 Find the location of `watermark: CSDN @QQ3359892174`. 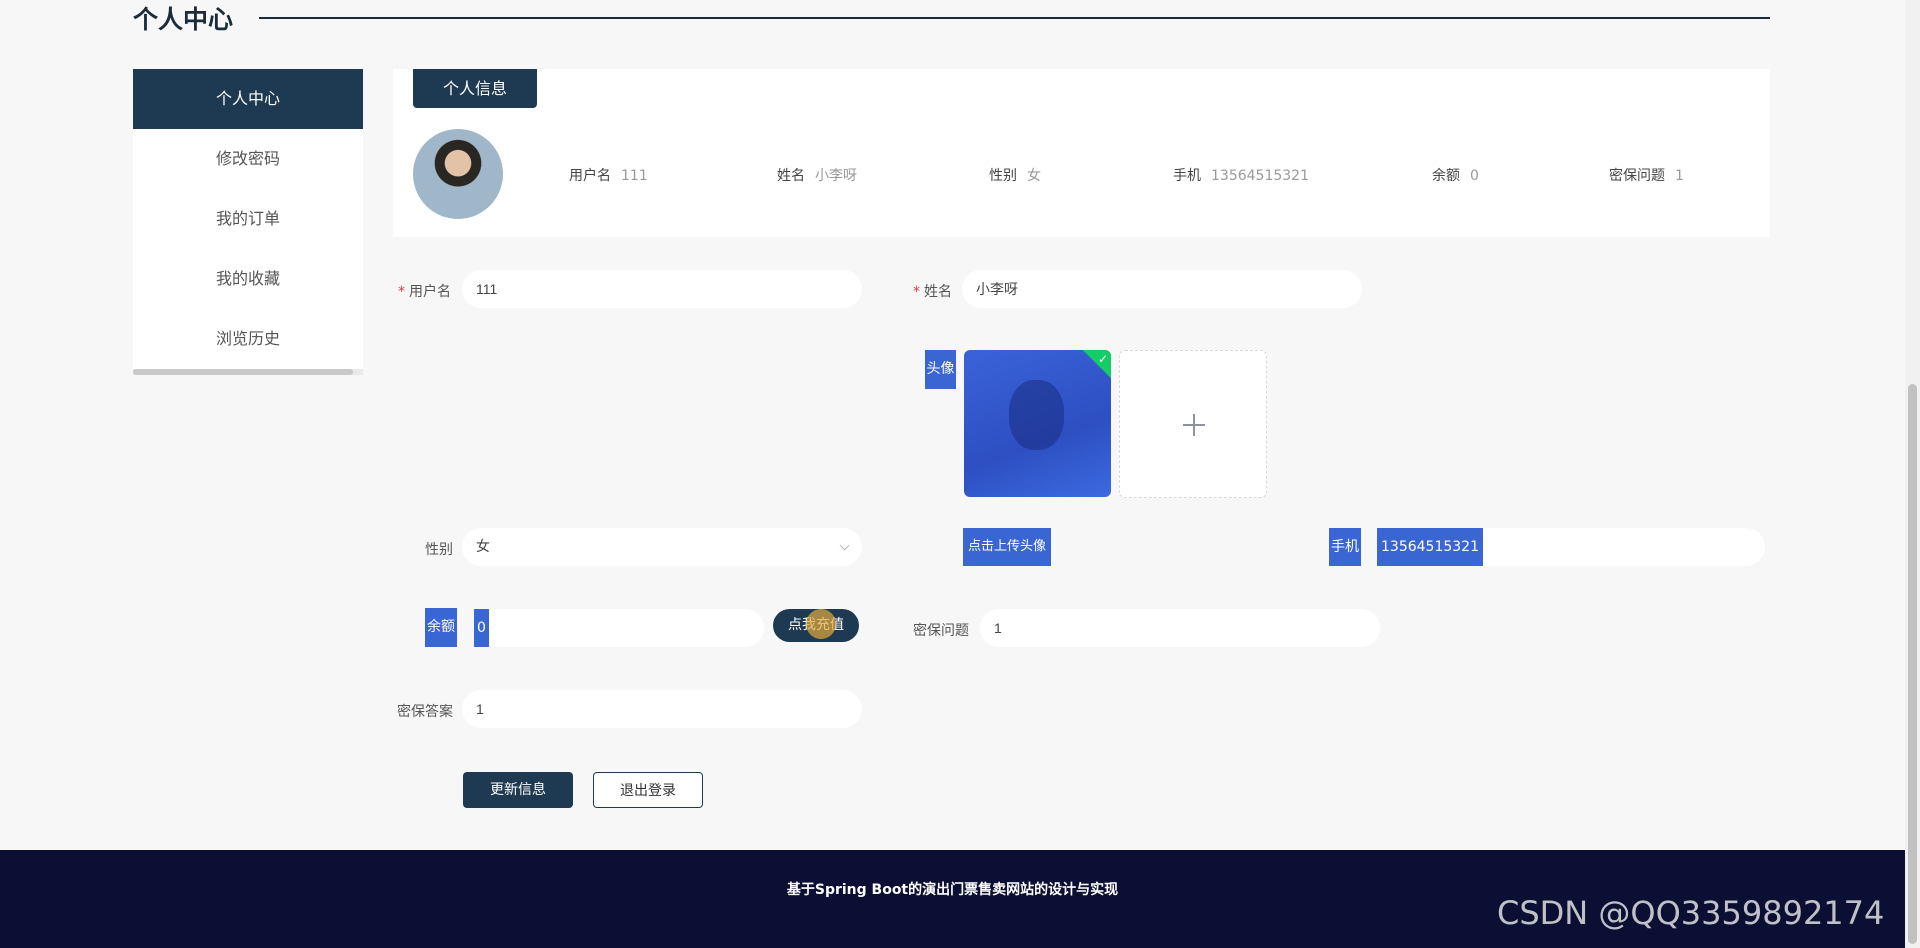

watermark: CSDN @QQ3359892174 is located at coordinates (1691, 913).